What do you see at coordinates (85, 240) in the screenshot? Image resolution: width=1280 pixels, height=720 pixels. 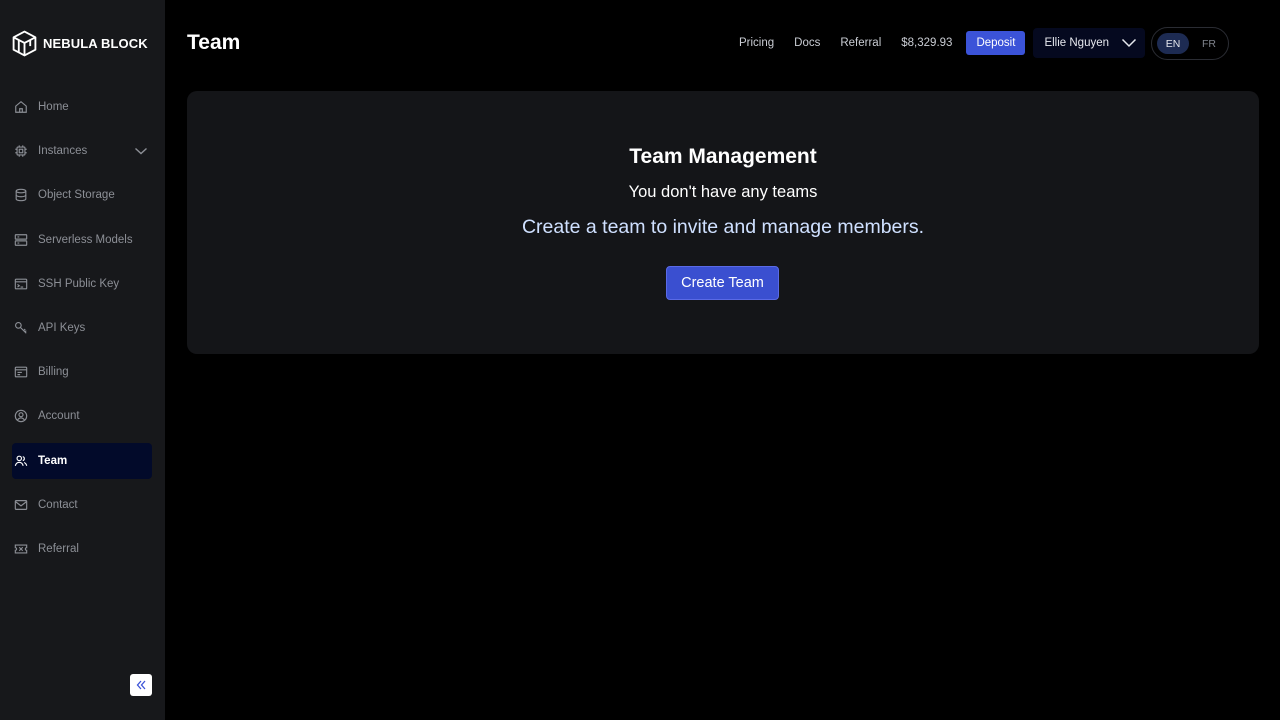 I see `sidebar-item-label: Serverless Models` at bounding box center [85, 240].